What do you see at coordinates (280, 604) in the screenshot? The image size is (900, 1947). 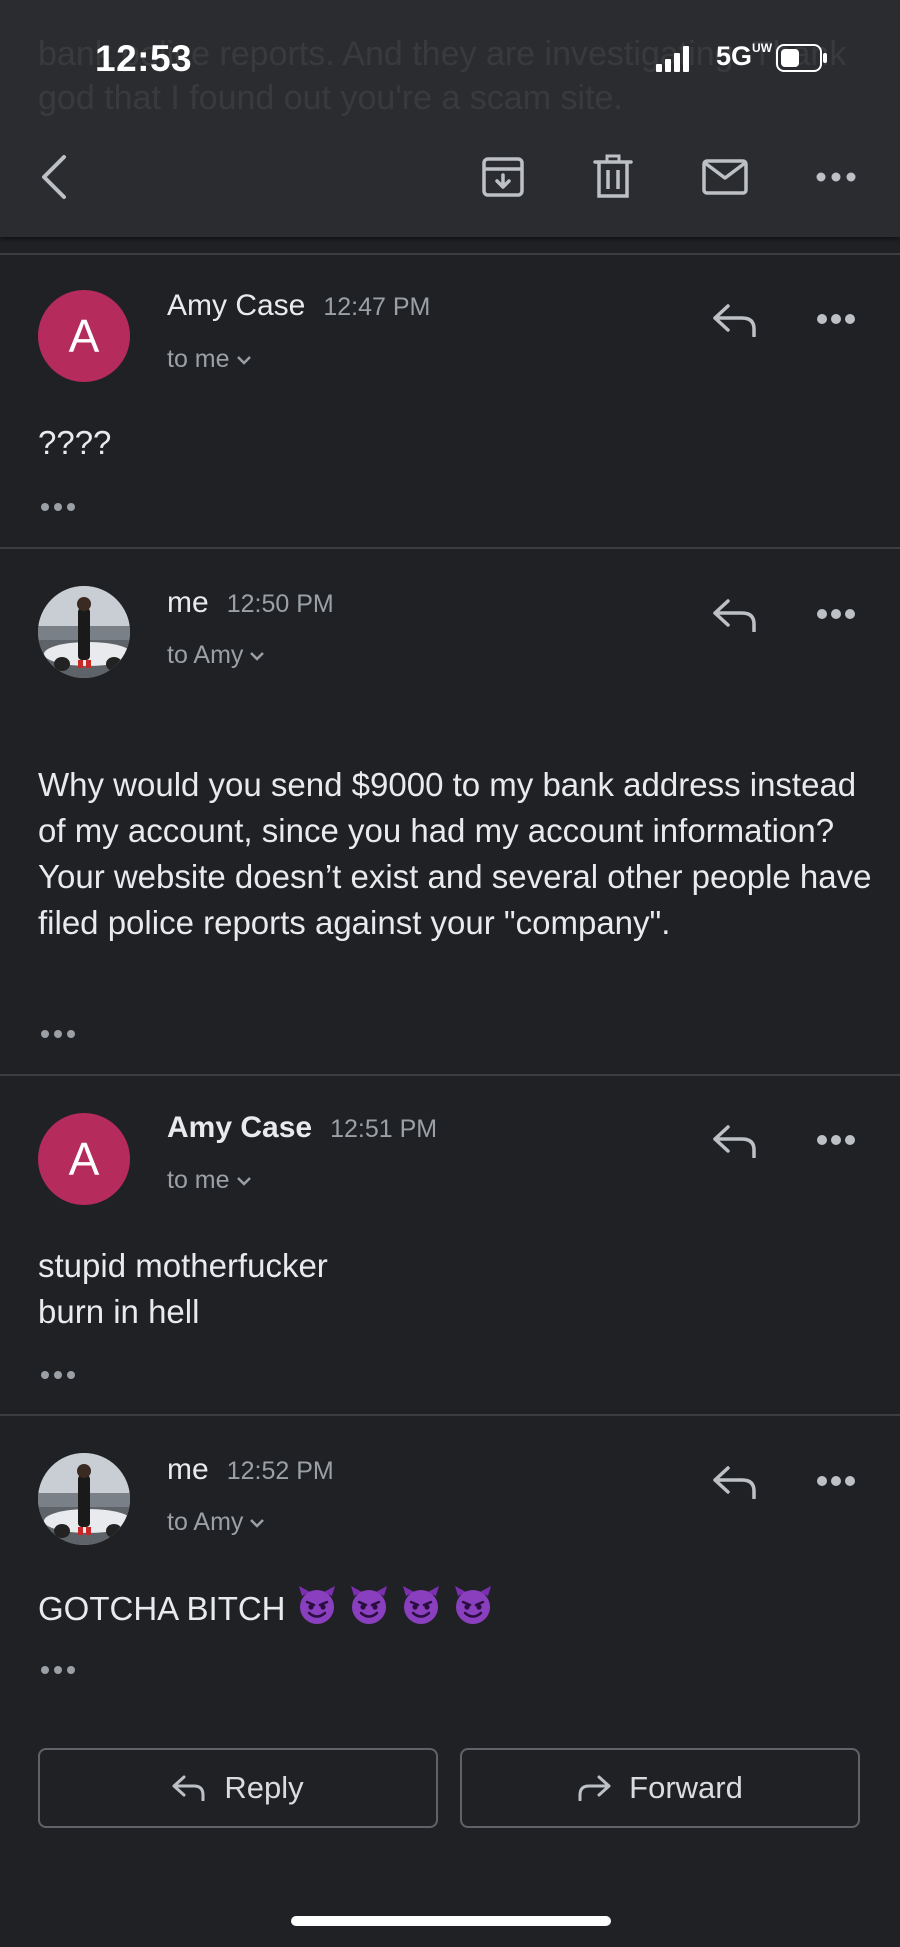 I see `message-time: 12:50 PM` at bounding box center [280, 604].